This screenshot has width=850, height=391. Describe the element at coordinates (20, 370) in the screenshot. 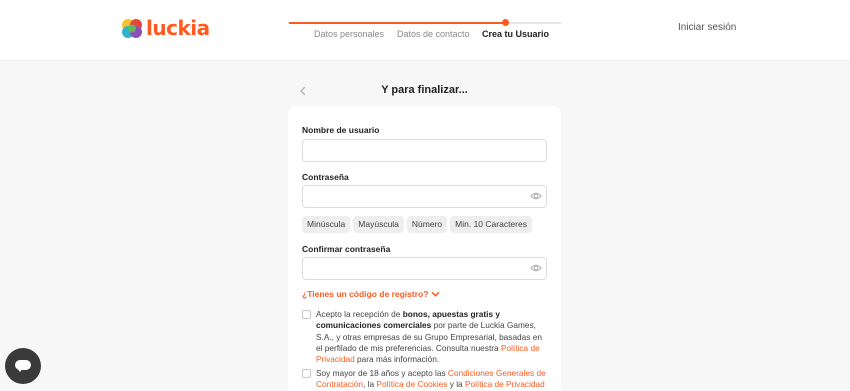

I see `chat-icon-tail` at that location.